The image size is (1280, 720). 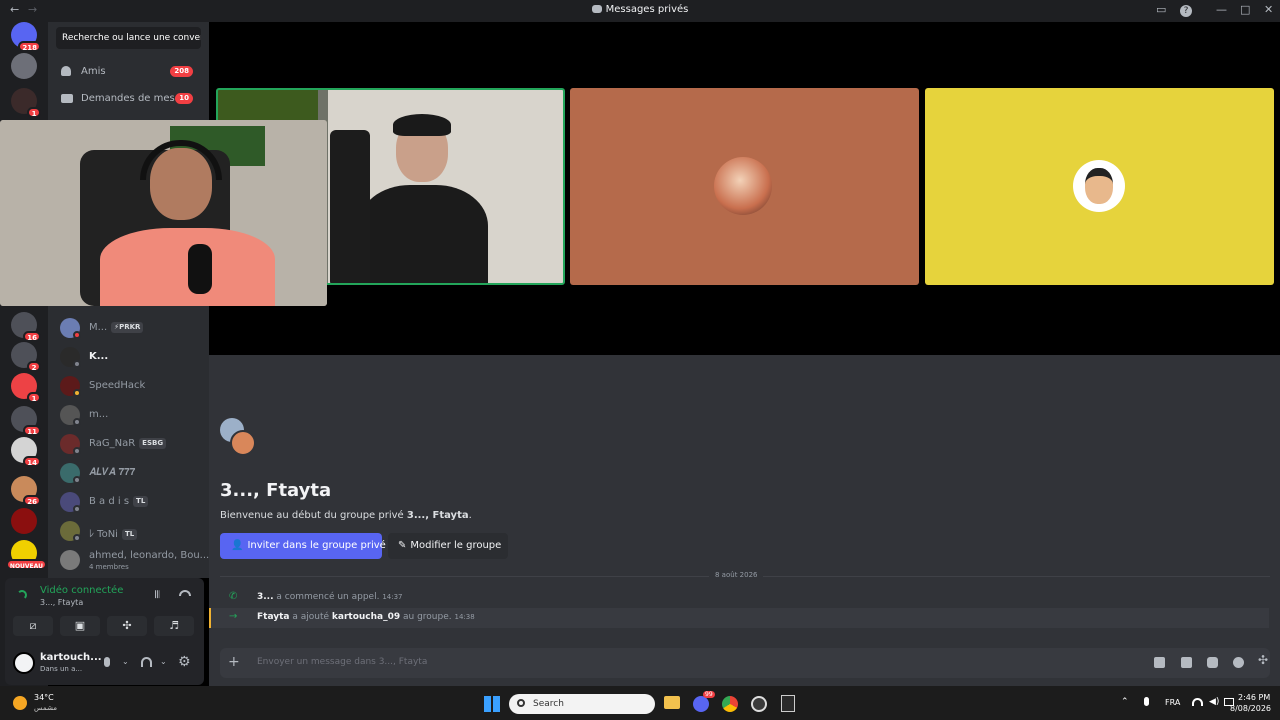 I want to click on server-5: 2, so click(x=26, y=357).